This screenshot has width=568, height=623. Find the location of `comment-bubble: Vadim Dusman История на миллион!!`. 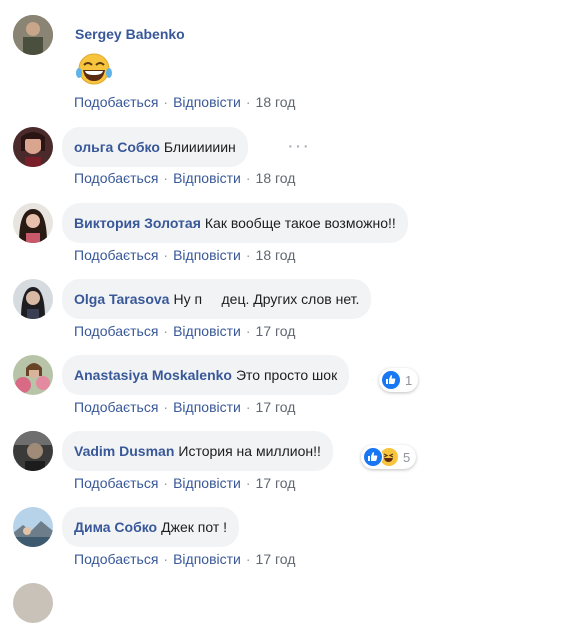

comment-bubble: Vadim Dusman История на миллион!! is located at coordinates (197, 451).